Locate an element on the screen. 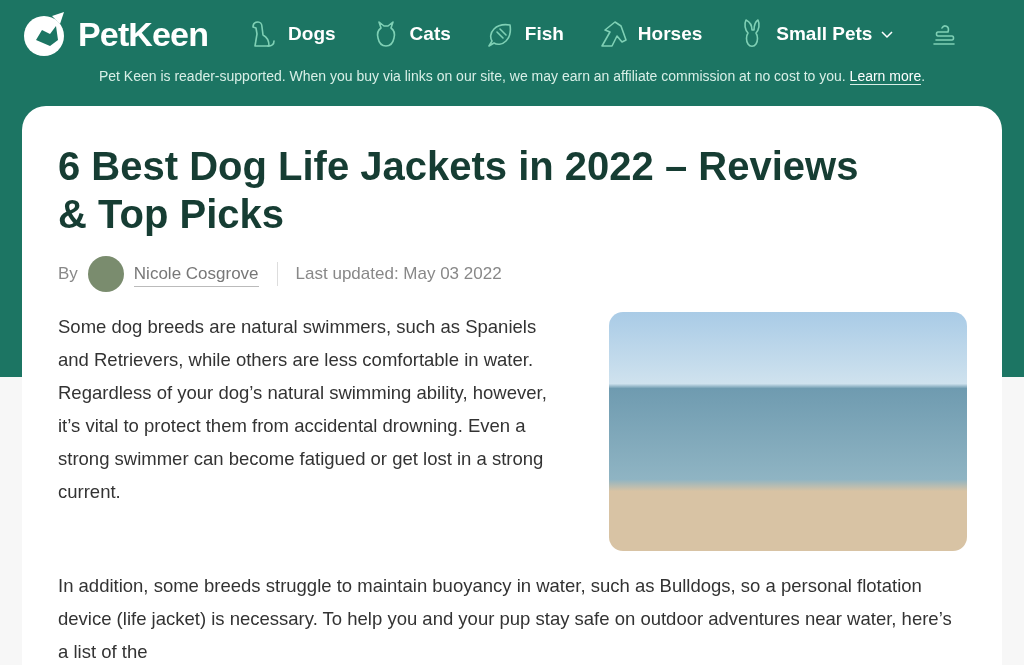 Image resolution: width=1024 pixels, height=665 pixels. site-logo: PetKeen is located at coordinates (115, 34).